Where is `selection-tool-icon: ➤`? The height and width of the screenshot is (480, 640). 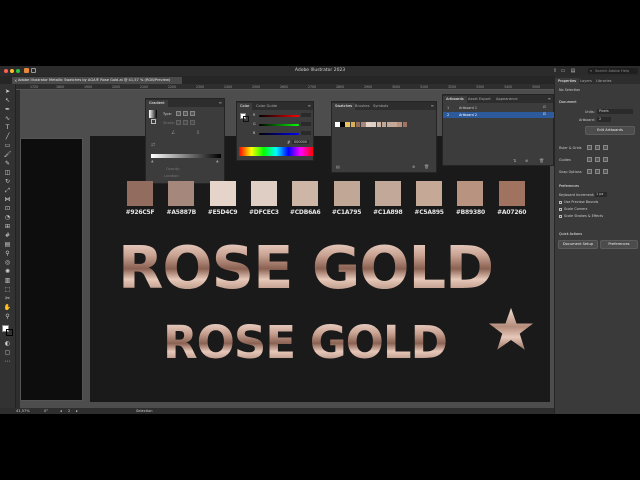
selection-tool-icon: ➤ is located at coordinates (7, 92).